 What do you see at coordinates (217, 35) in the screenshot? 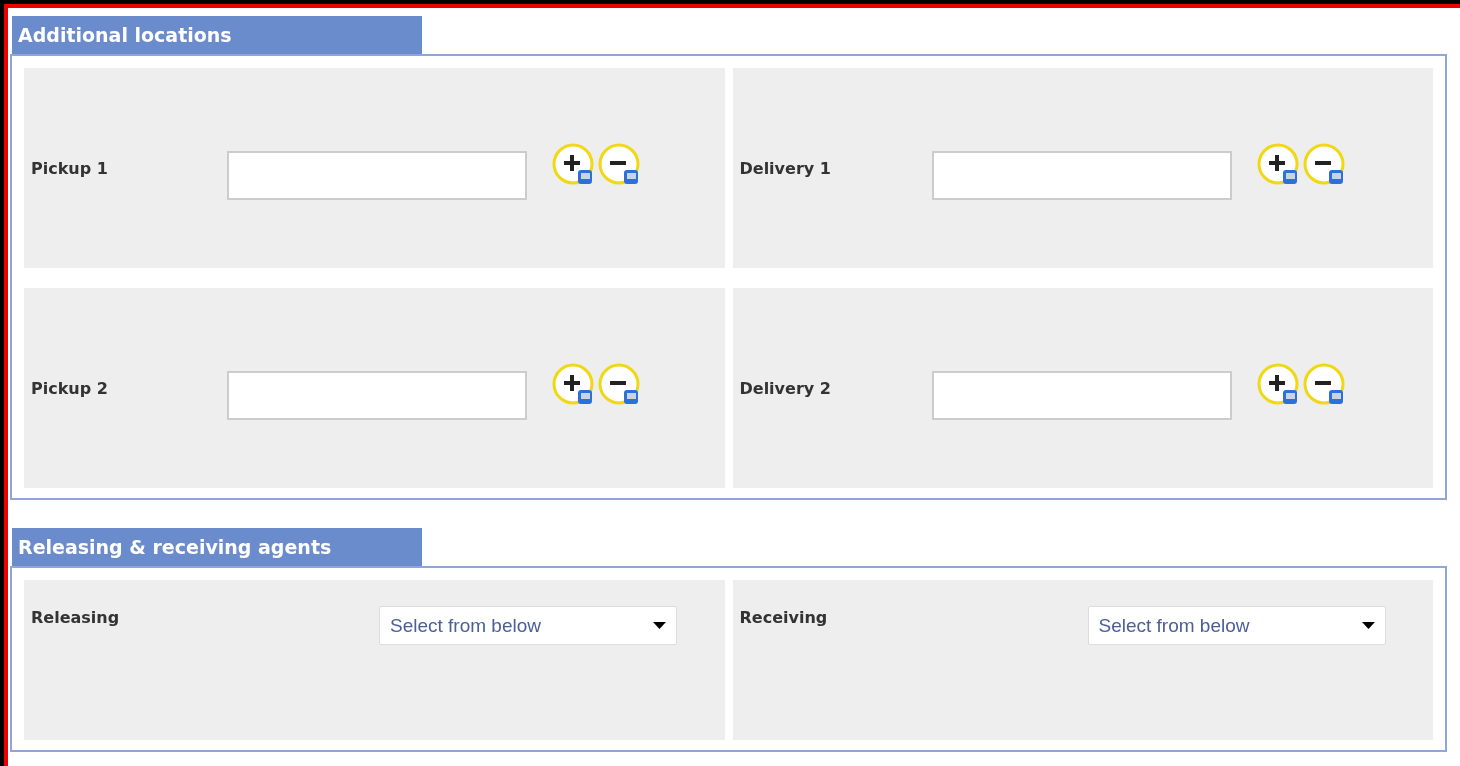
I see `section-header: Additional locations` at bounding box center [217, 35].